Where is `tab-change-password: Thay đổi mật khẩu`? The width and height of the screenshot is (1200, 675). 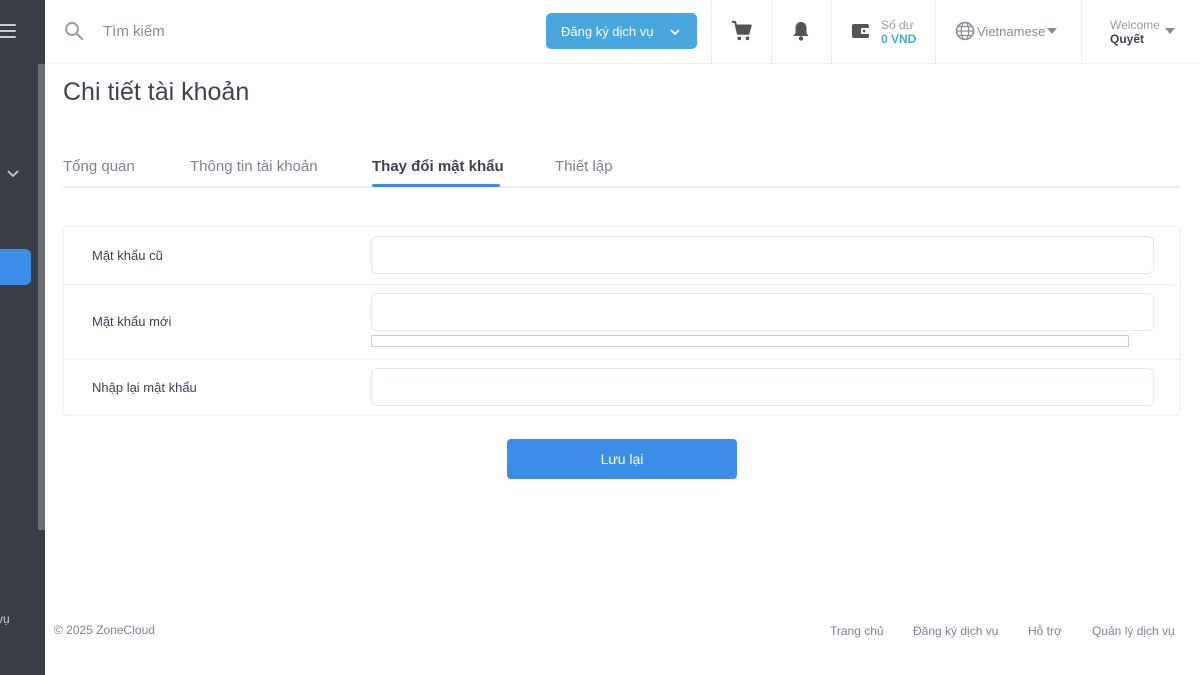
tab-change-password: Thay đổi mật khẩu is located at coordinates (438, 166).